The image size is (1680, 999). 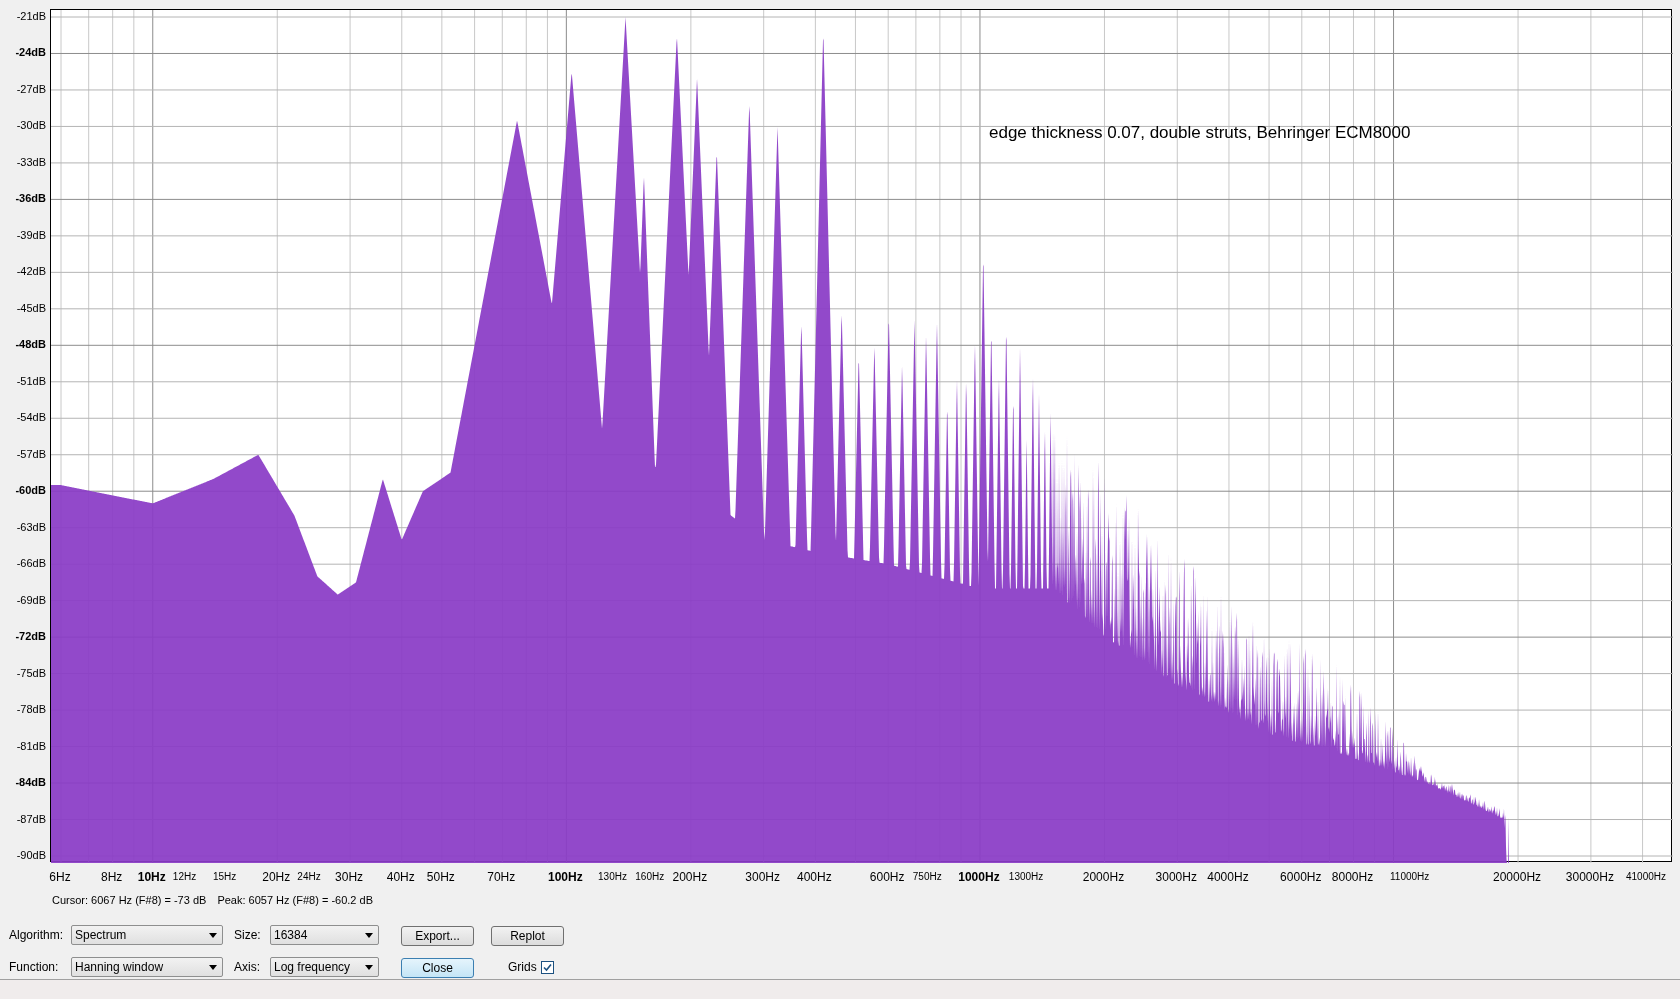 I want to click on x-axis-label: 50Hz, so click(x=440, y=877).